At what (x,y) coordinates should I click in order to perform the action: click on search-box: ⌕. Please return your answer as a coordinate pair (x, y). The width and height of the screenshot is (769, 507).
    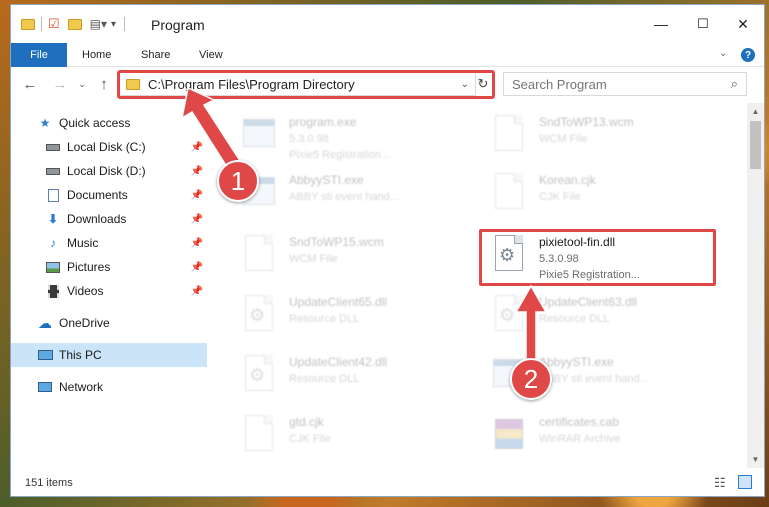
    Looking at the image, I should click on (625, 84).